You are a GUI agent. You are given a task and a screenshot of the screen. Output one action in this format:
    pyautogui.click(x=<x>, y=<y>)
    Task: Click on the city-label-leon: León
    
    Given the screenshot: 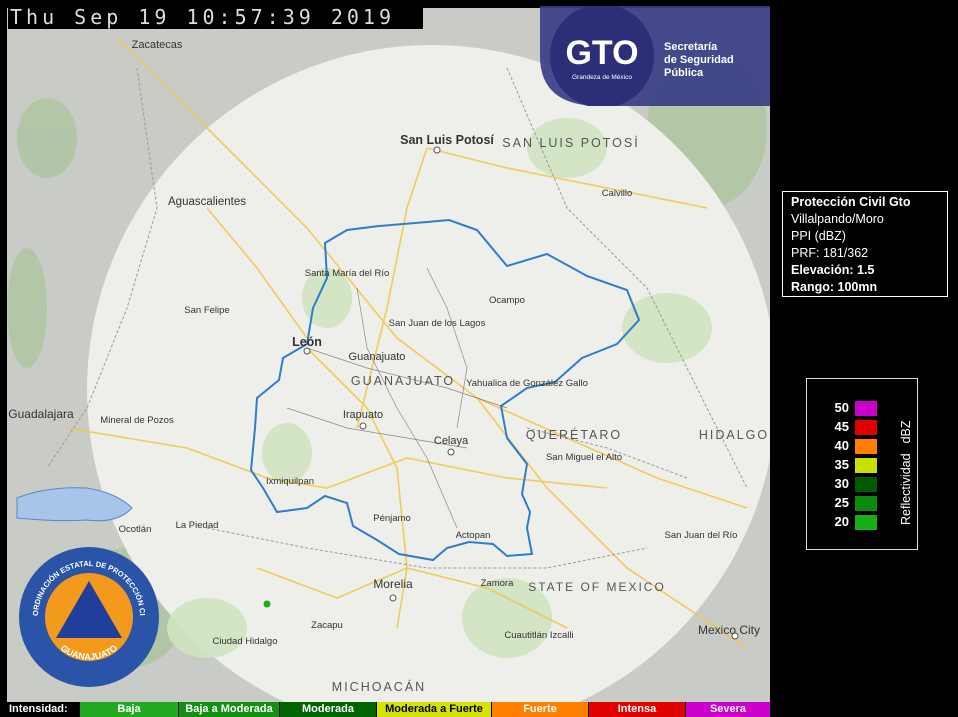 What is the action you would take?
    pyautogui.click(x=307, y=342)
    